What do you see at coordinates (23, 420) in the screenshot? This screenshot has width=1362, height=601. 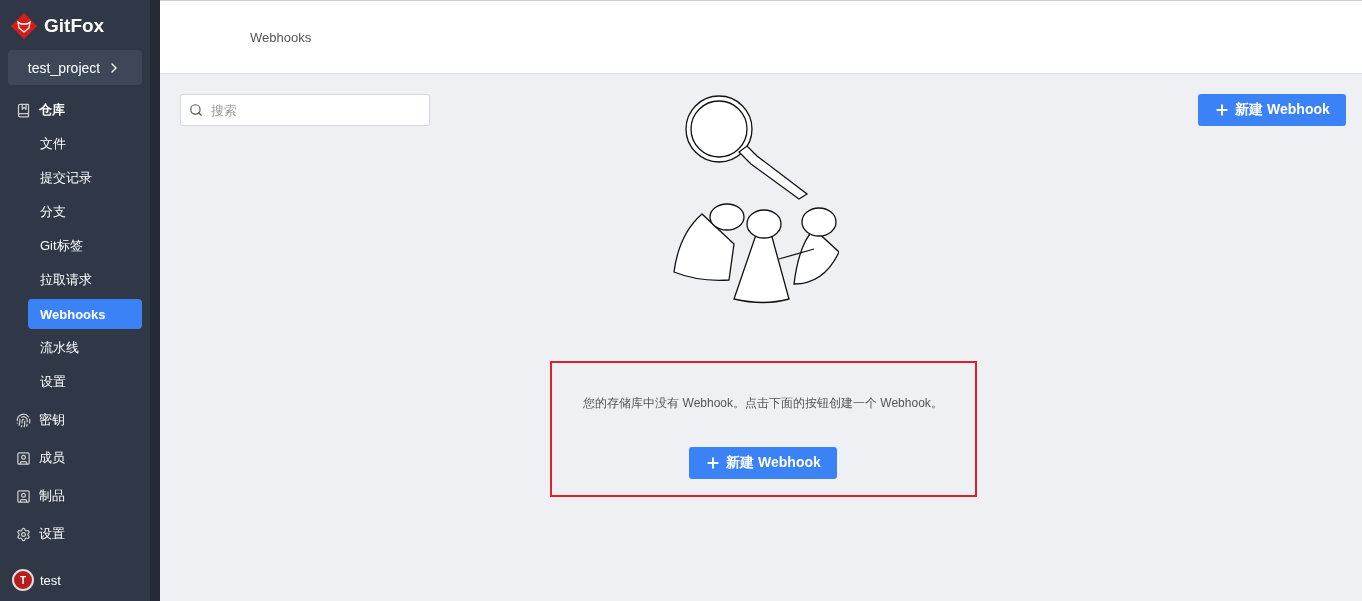 I see `fingerprint-icon` at bounding box center [23, 420].